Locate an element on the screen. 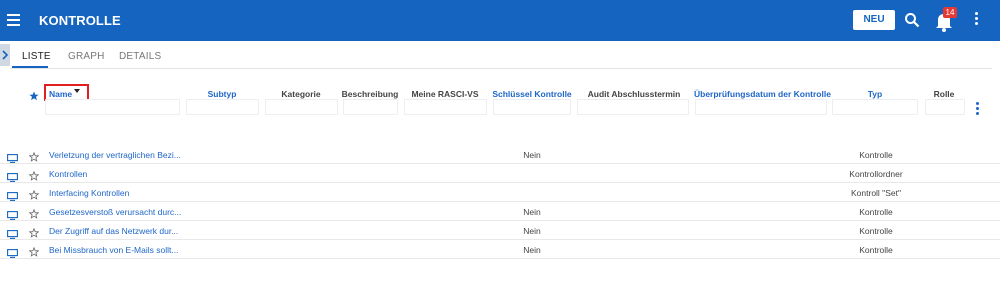  filter-name-input is located at coordinates (112, 107).